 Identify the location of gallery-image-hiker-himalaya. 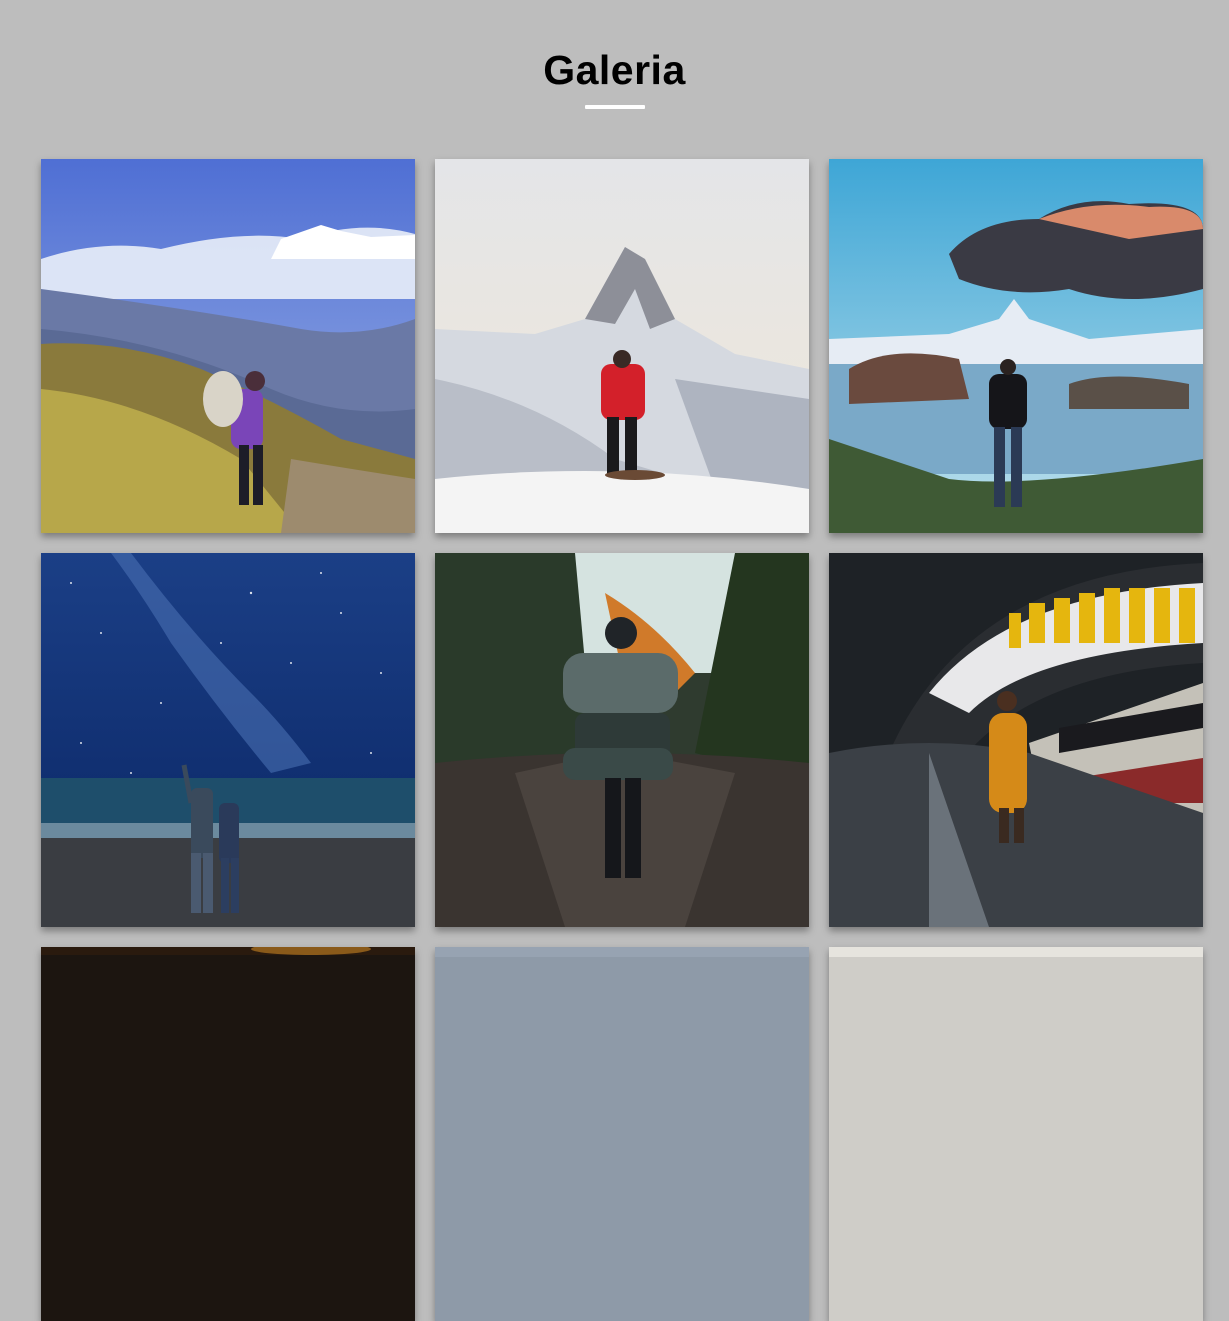
(228, 346).